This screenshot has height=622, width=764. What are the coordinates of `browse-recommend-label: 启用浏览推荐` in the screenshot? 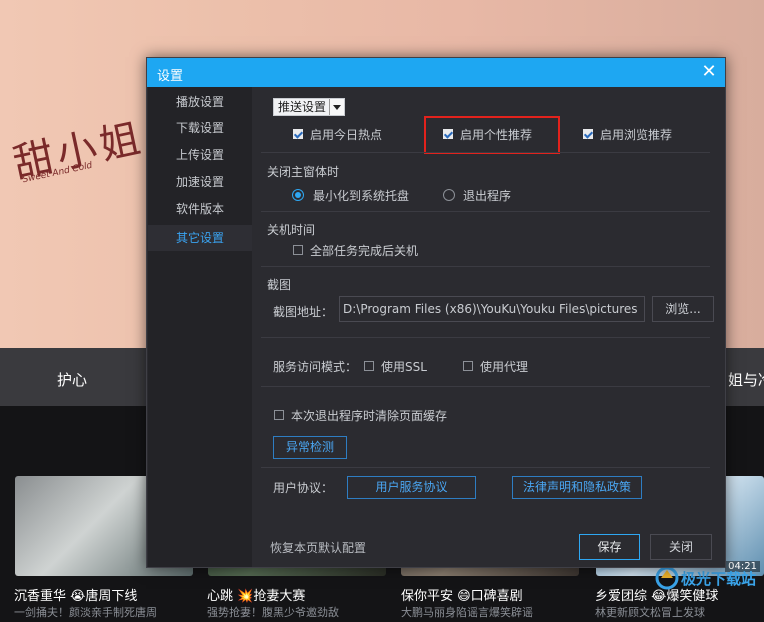 It's located at (636, 135).